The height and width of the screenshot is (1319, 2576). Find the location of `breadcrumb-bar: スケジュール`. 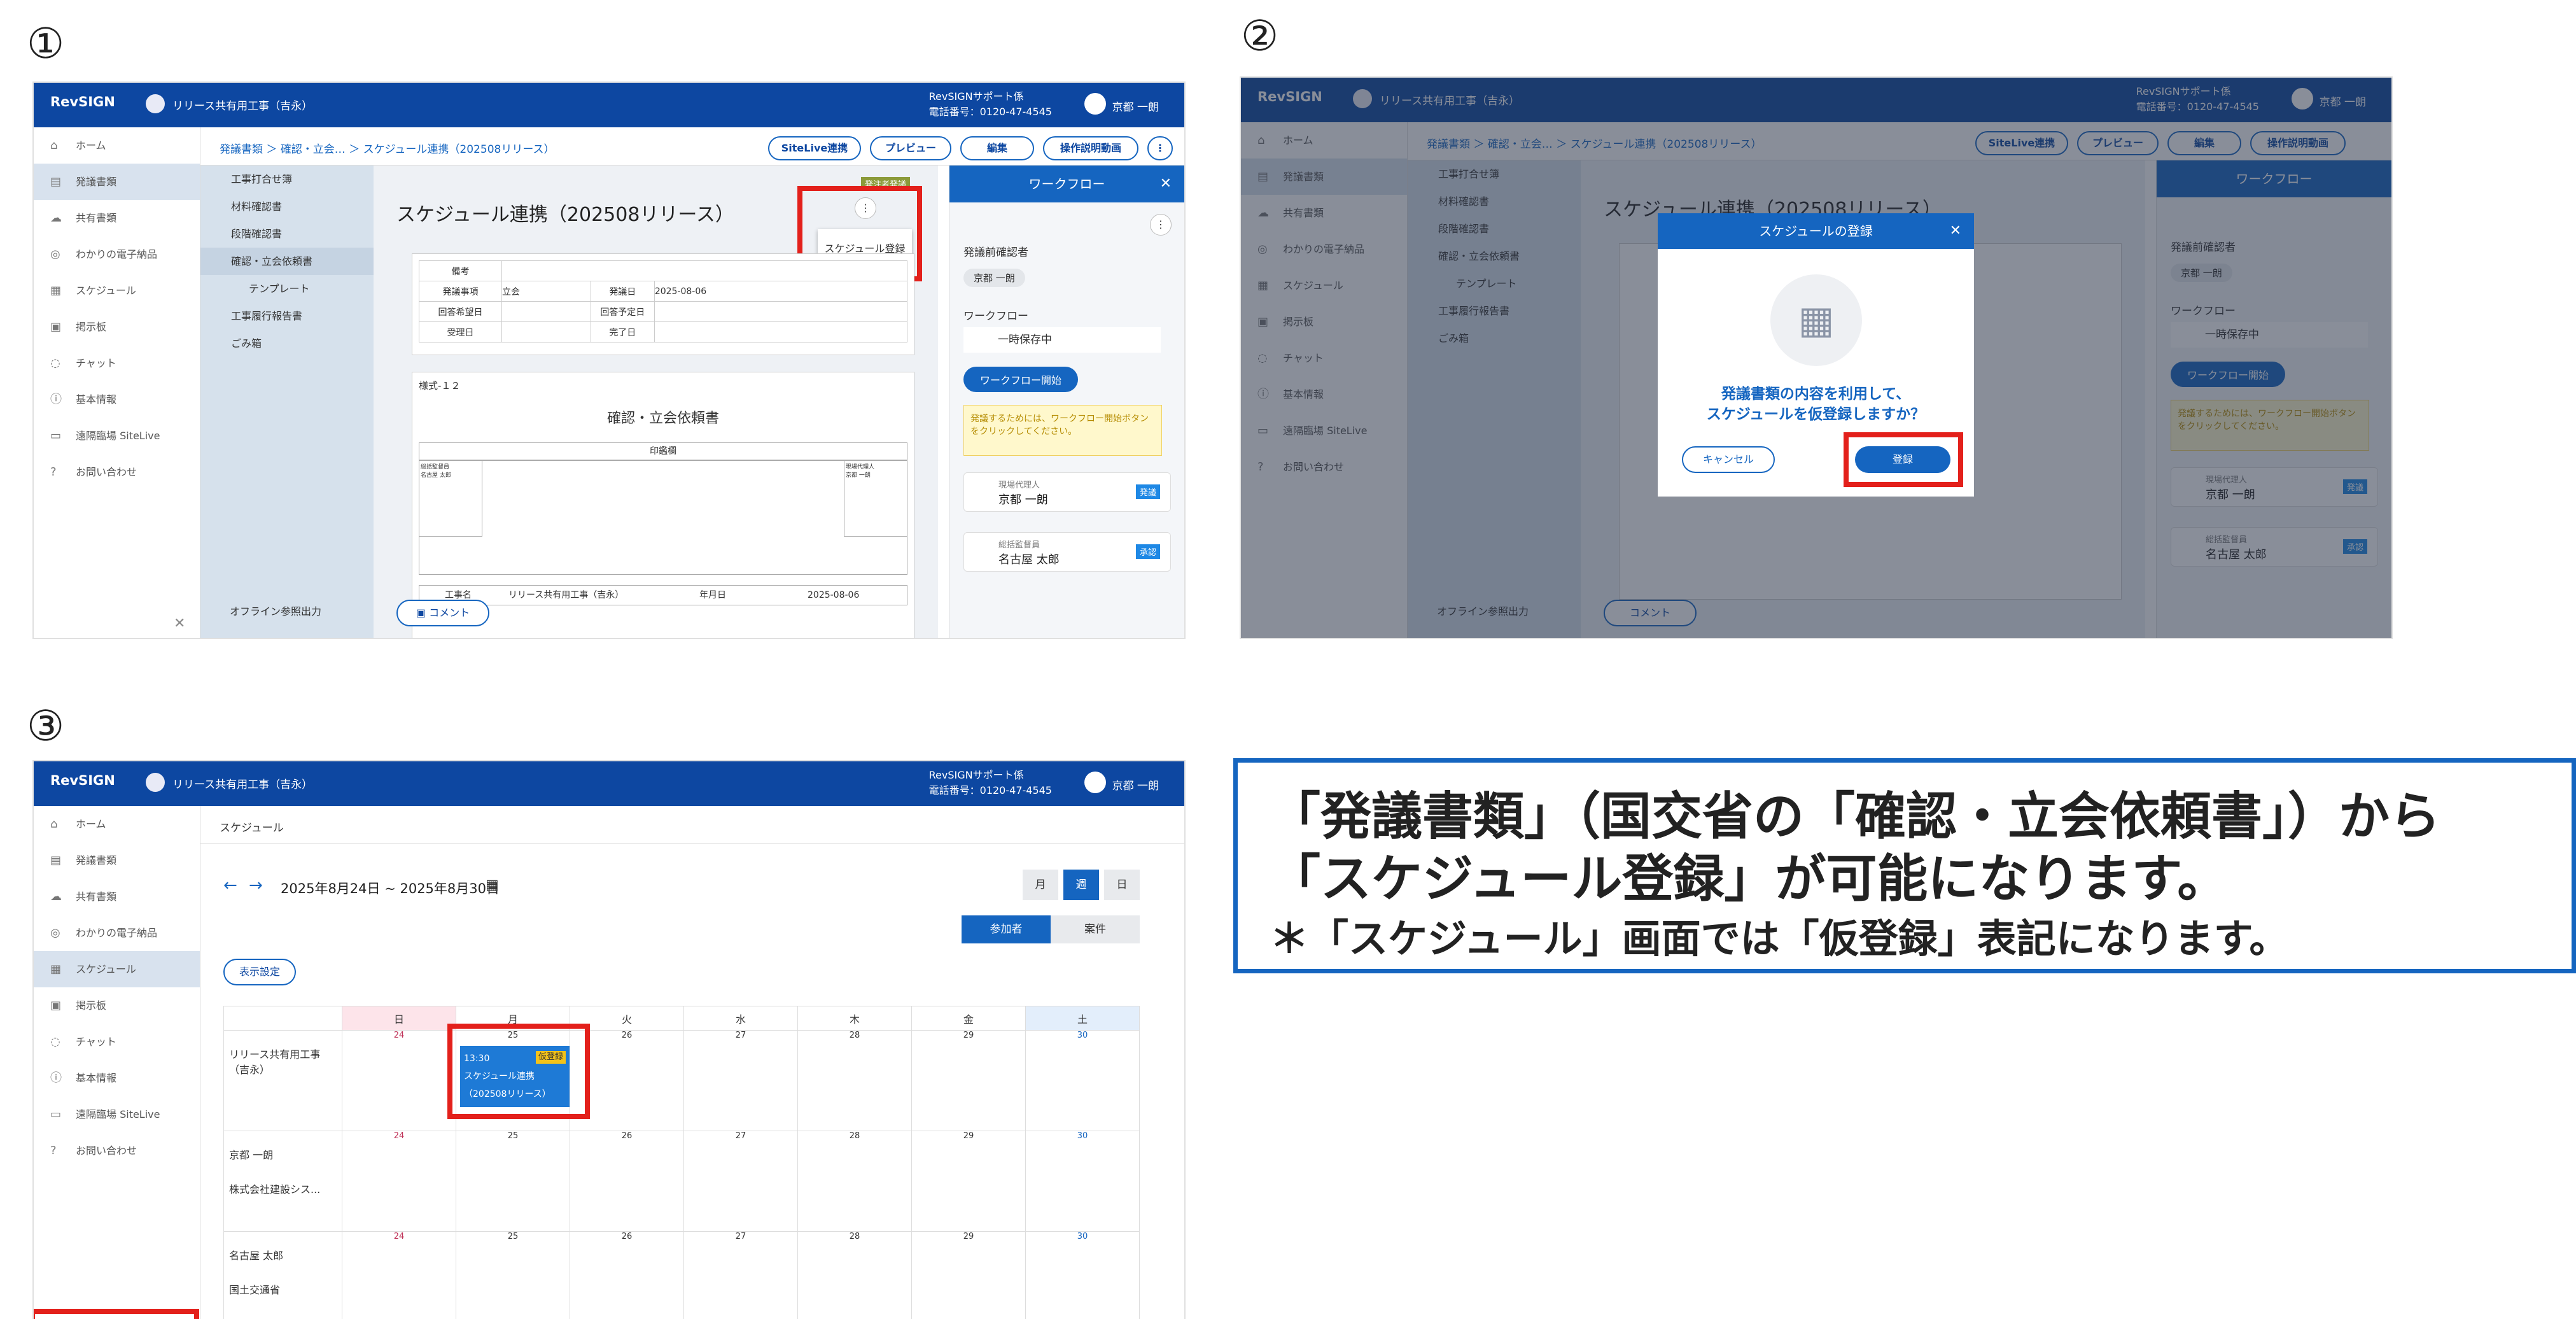

breadcrumb-bar: スケジュール is located at coordinates (692, 825).